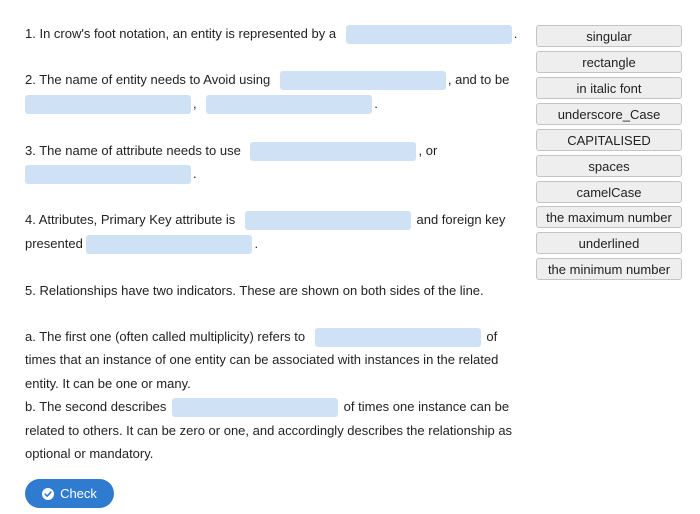 The width and height of the screenshot is (700, 514). I want to click on option-tile: spaces, so click(609, 166).